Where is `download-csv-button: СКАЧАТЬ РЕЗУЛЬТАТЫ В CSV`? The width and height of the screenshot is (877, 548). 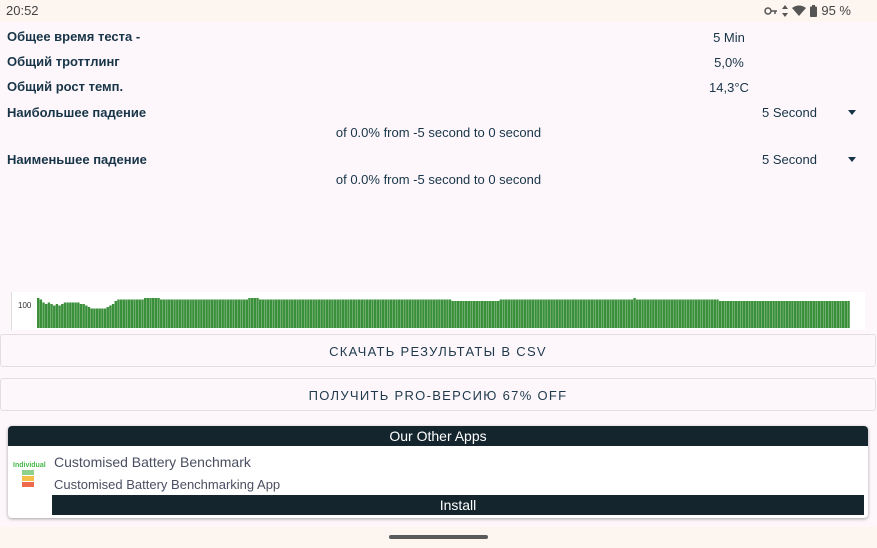 download-csv-button: СКАЧАТЬ РЕЗУЛЬТАТЫ В CSV is located at coordinates (438, 350).